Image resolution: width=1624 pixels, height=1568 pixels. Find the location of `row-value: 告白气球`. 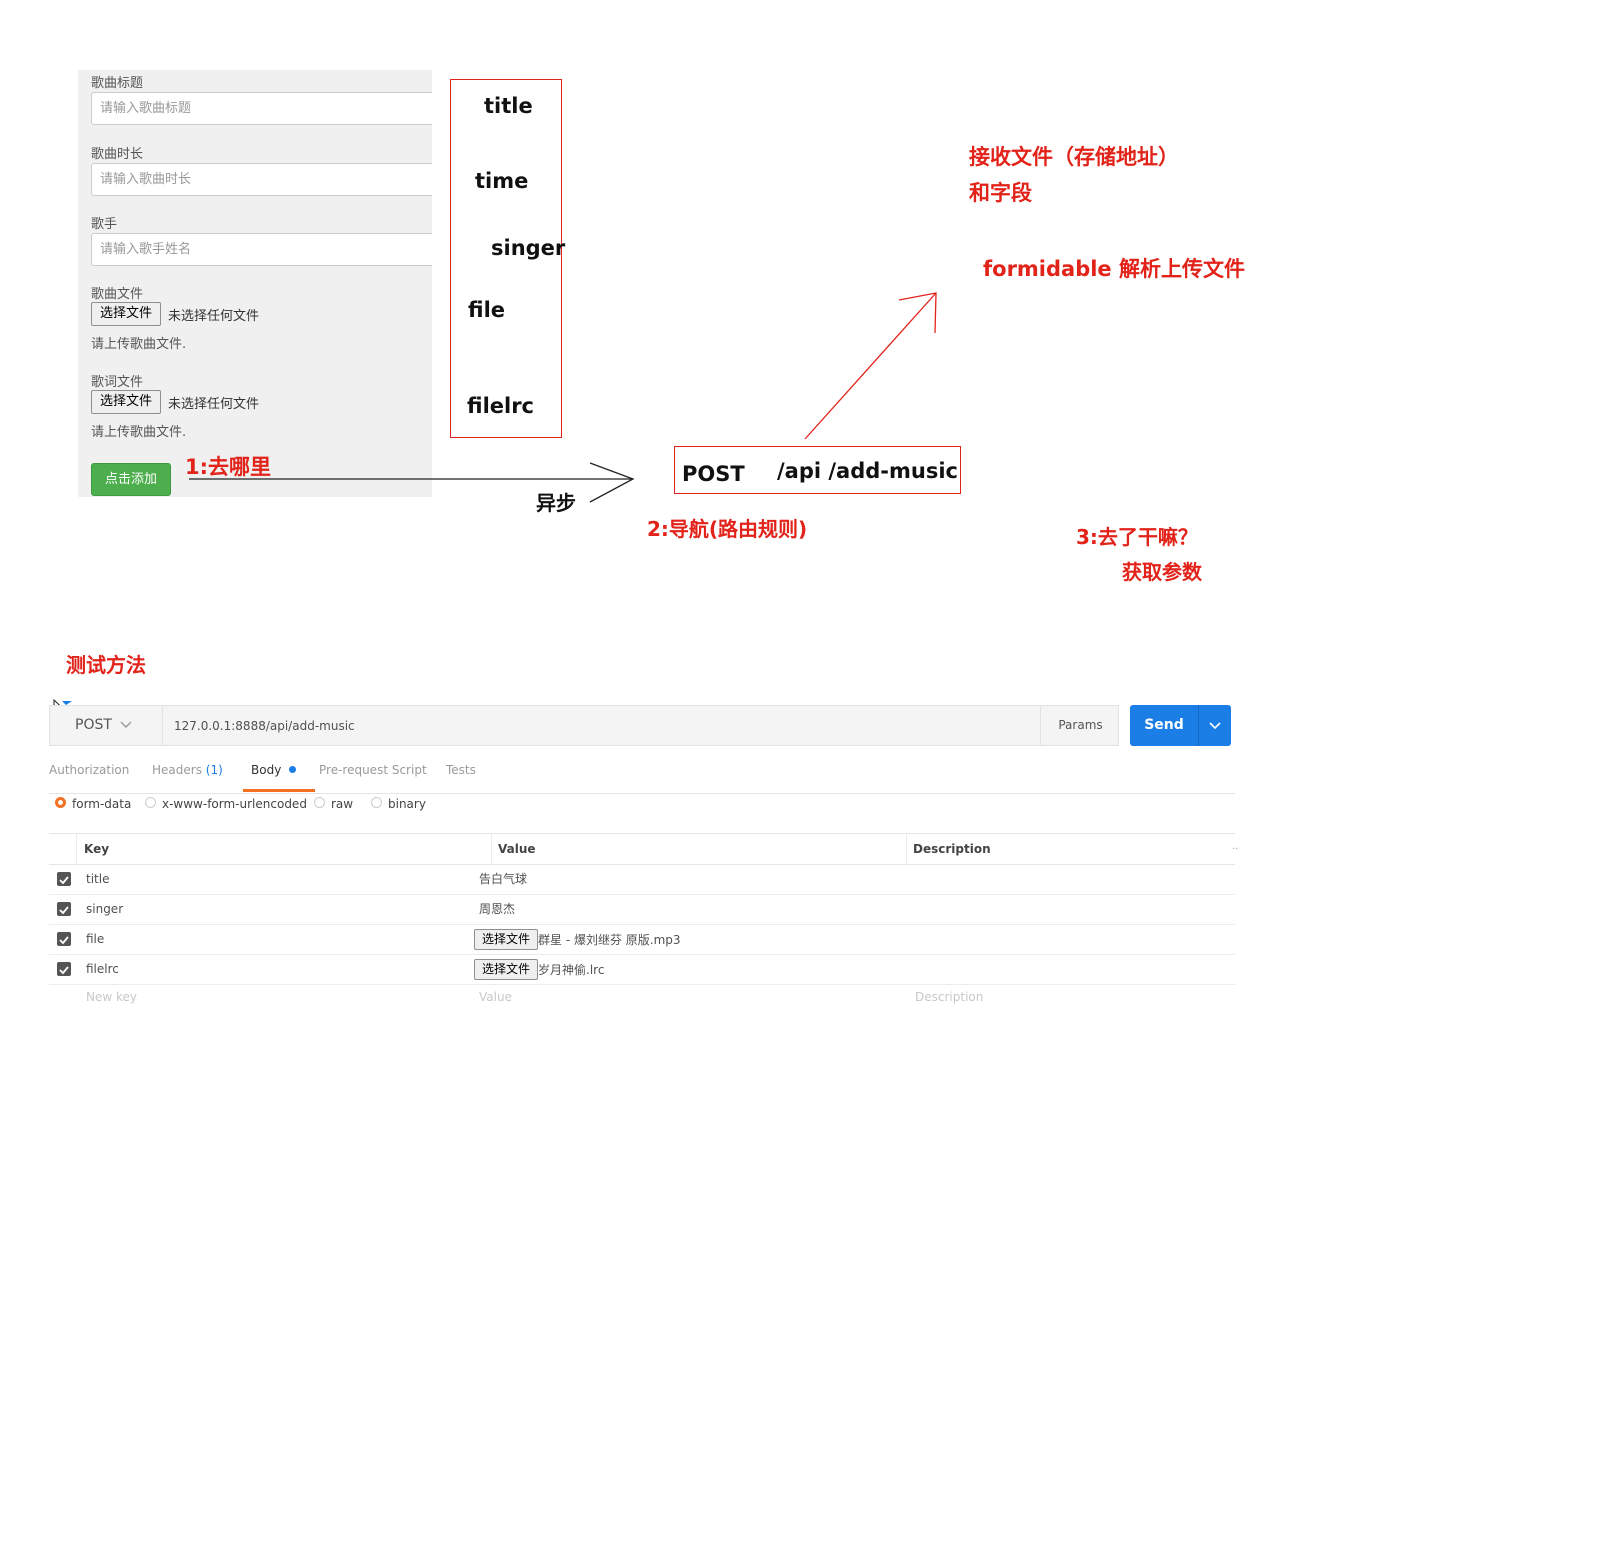

row-value: 告白气球 is located at coordinates (503, 879).